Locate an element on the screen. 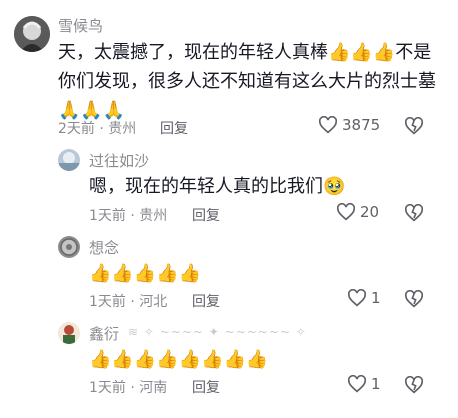 This screenshot has width=458, height=418. comment-text: 👍👍👍👍👍 is located at coordinates (145, 273).